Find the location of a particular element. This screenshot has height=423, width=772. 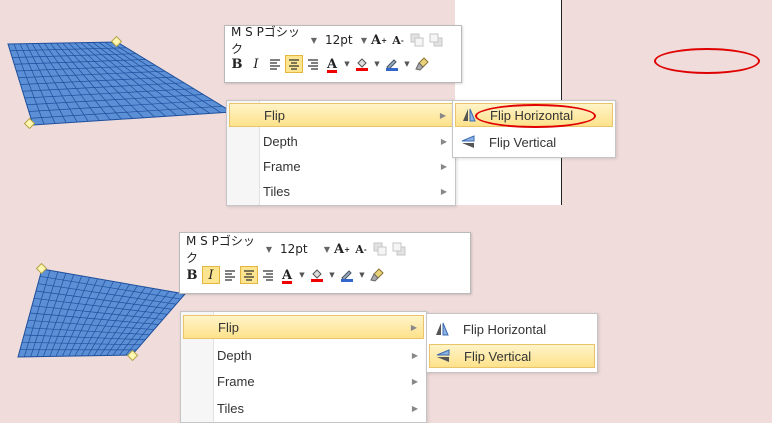

context-menu: Flip▶ Depth▶ Frame▶ Tiles▶ is located at coordinates (341, 153).